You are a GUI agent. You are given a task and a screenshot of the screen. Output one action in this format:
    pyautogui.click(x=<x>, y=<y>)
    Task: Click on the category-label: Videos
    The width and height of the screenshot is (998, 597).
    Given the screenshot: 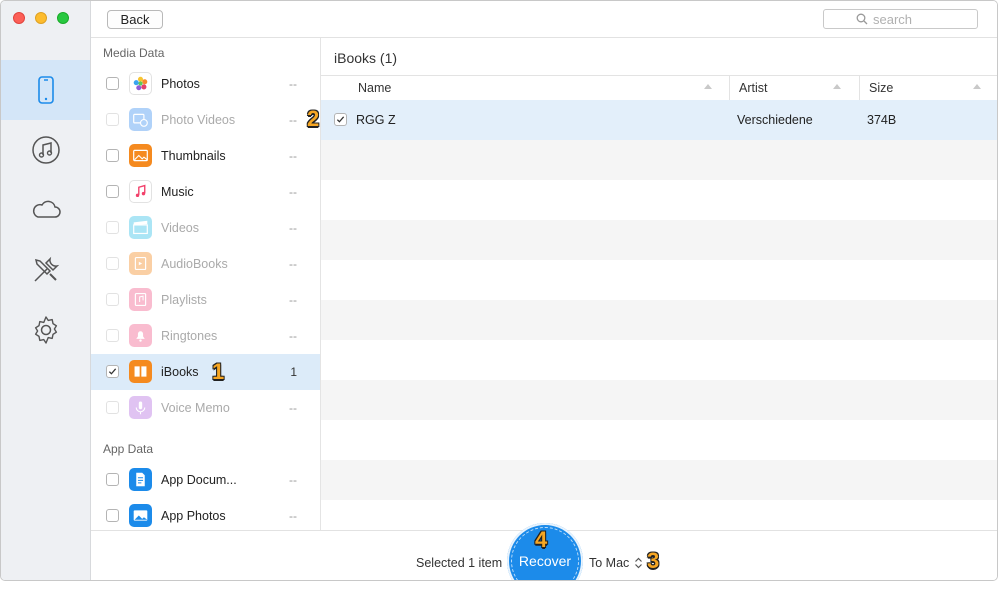 What is the action you would take?
    pyautogui.click(x=180, y=228)
    